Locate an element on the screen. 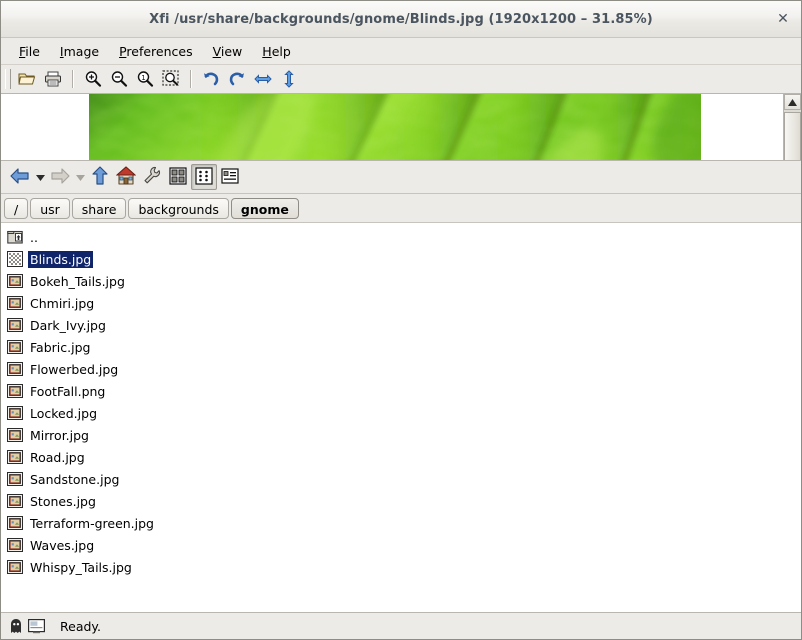 Image resolution: width=802 pixels, height=640 pixels. zoom-in-button is located at coordinates (93, 79).